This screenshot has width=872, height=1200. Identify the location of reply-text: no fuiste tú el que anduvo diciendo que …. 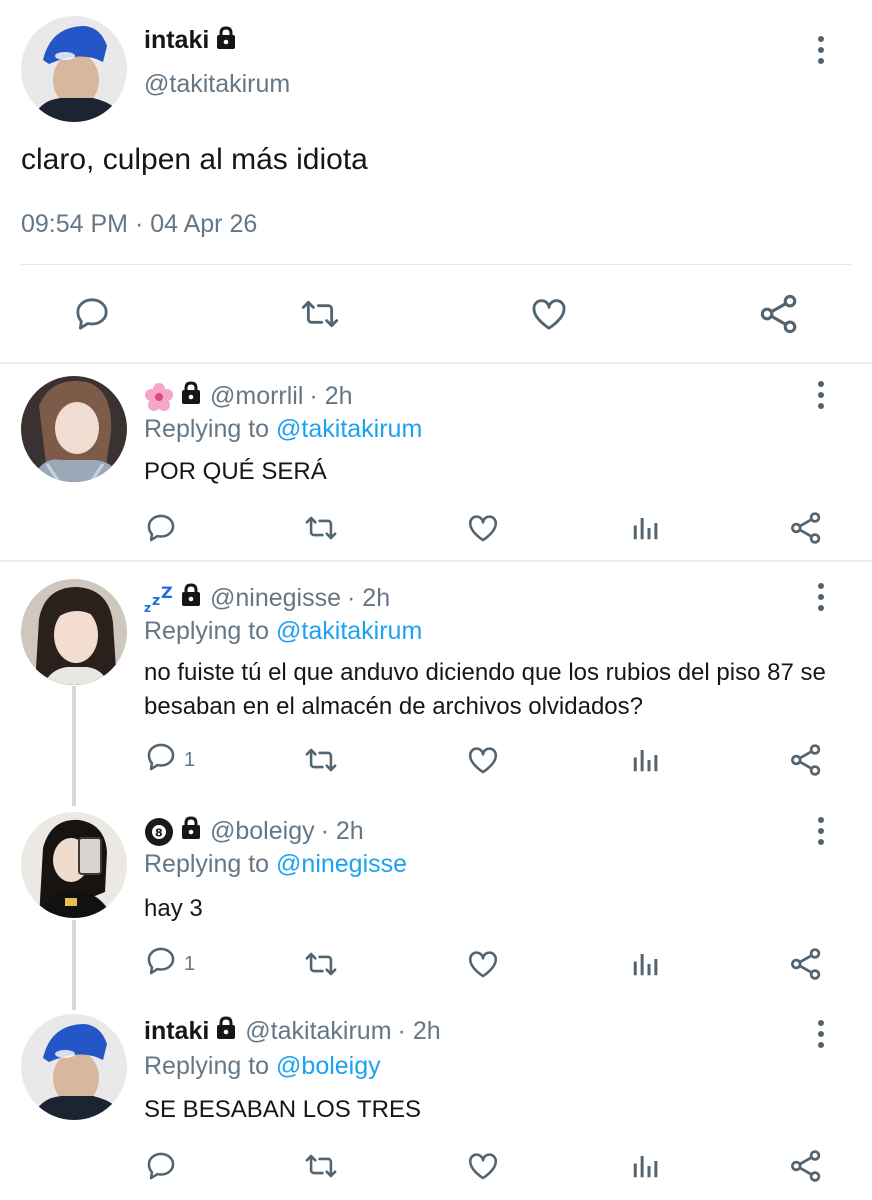
(485, 689).